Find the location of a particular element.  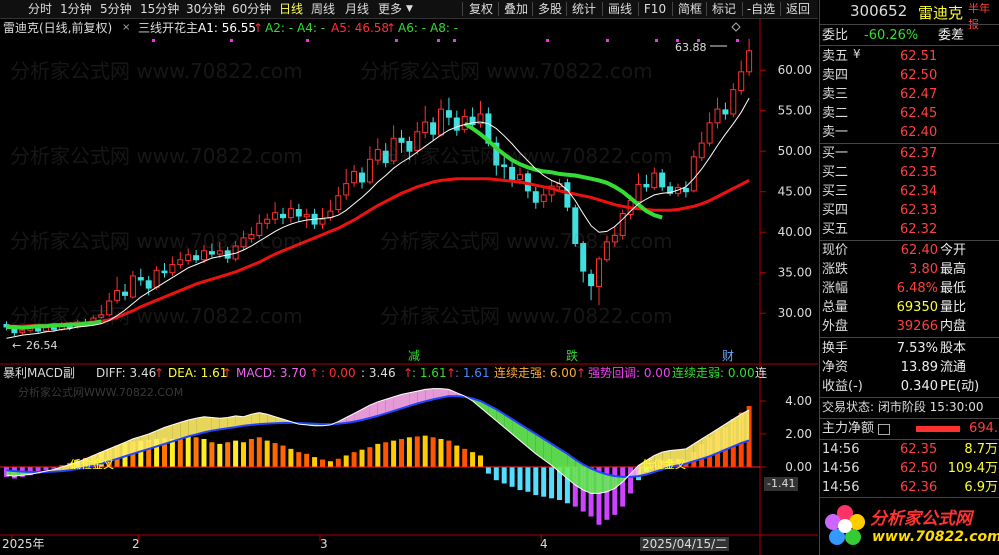

sell-level-price: 62.45 is located at coordinates (919, 113).